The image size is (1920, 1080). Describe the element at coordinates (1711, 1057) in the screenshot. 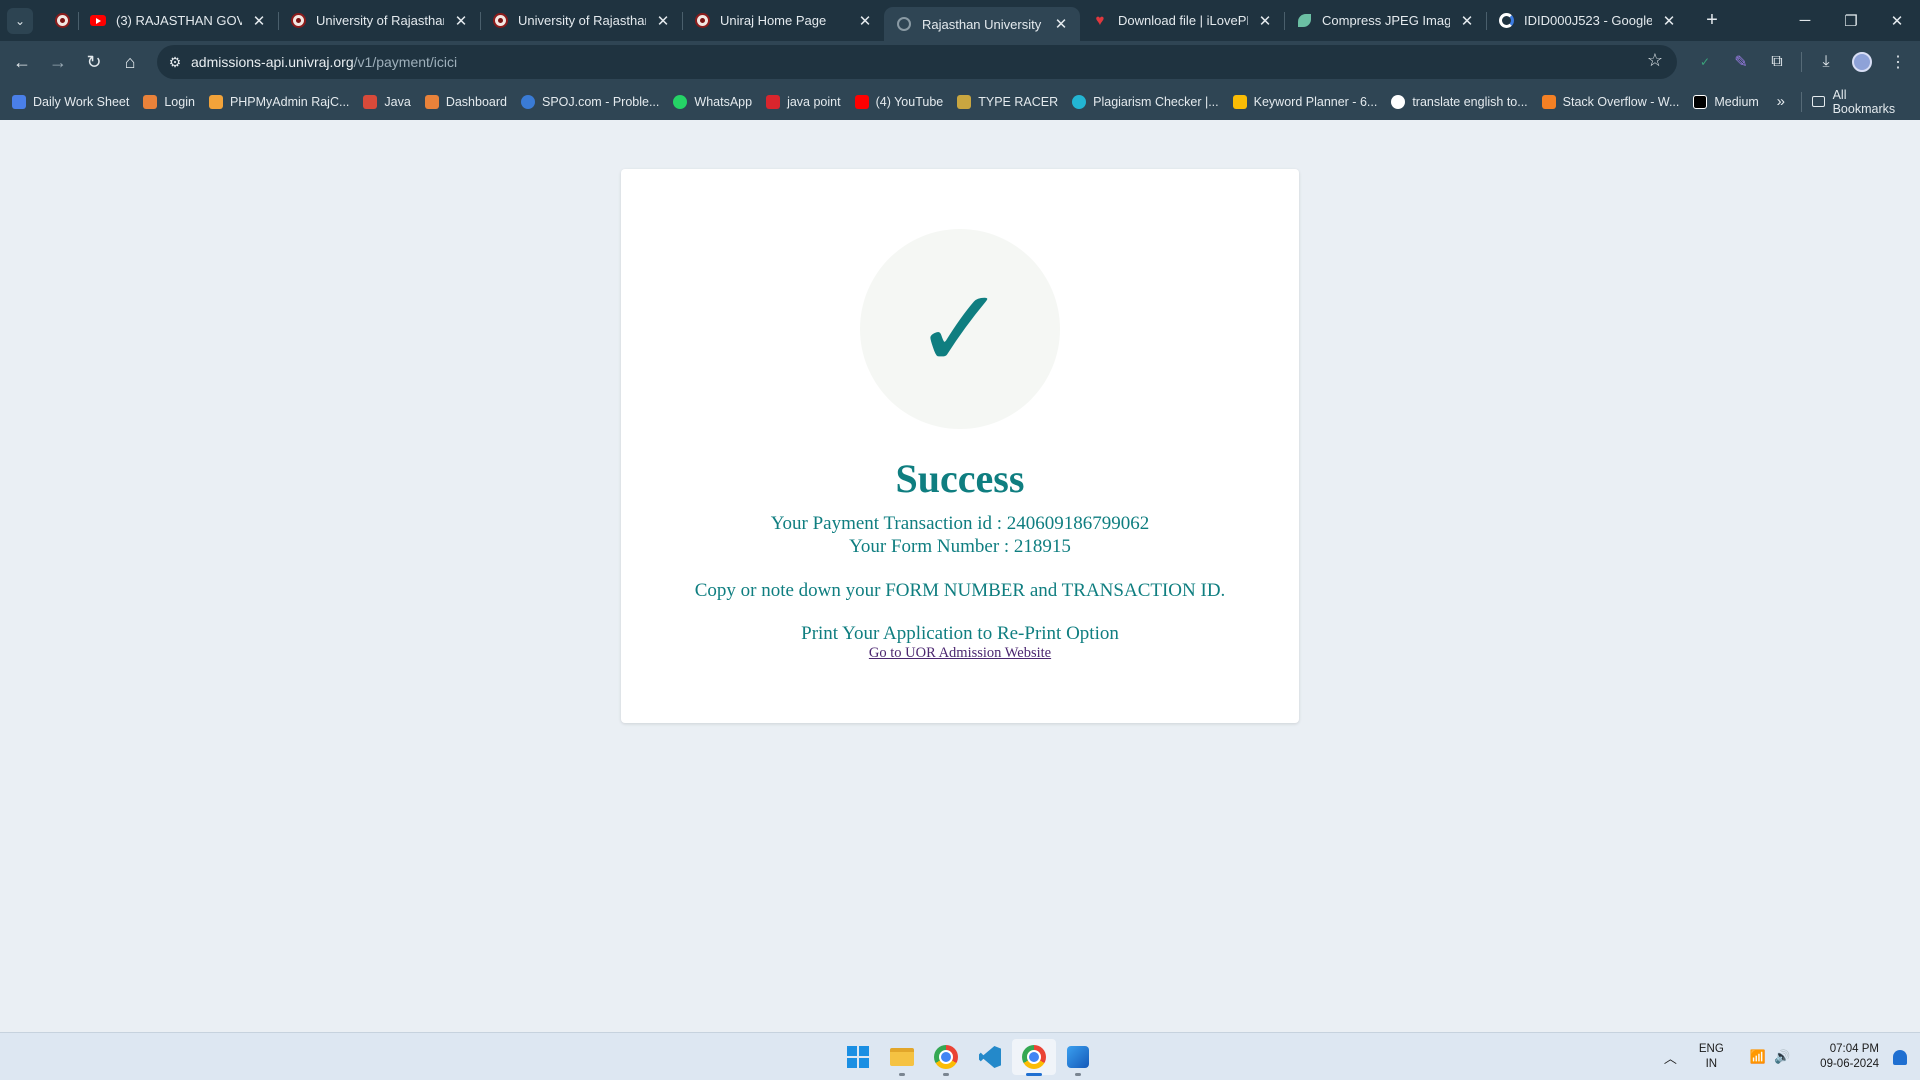

I see `language-indicator: ENG IN` at that location.